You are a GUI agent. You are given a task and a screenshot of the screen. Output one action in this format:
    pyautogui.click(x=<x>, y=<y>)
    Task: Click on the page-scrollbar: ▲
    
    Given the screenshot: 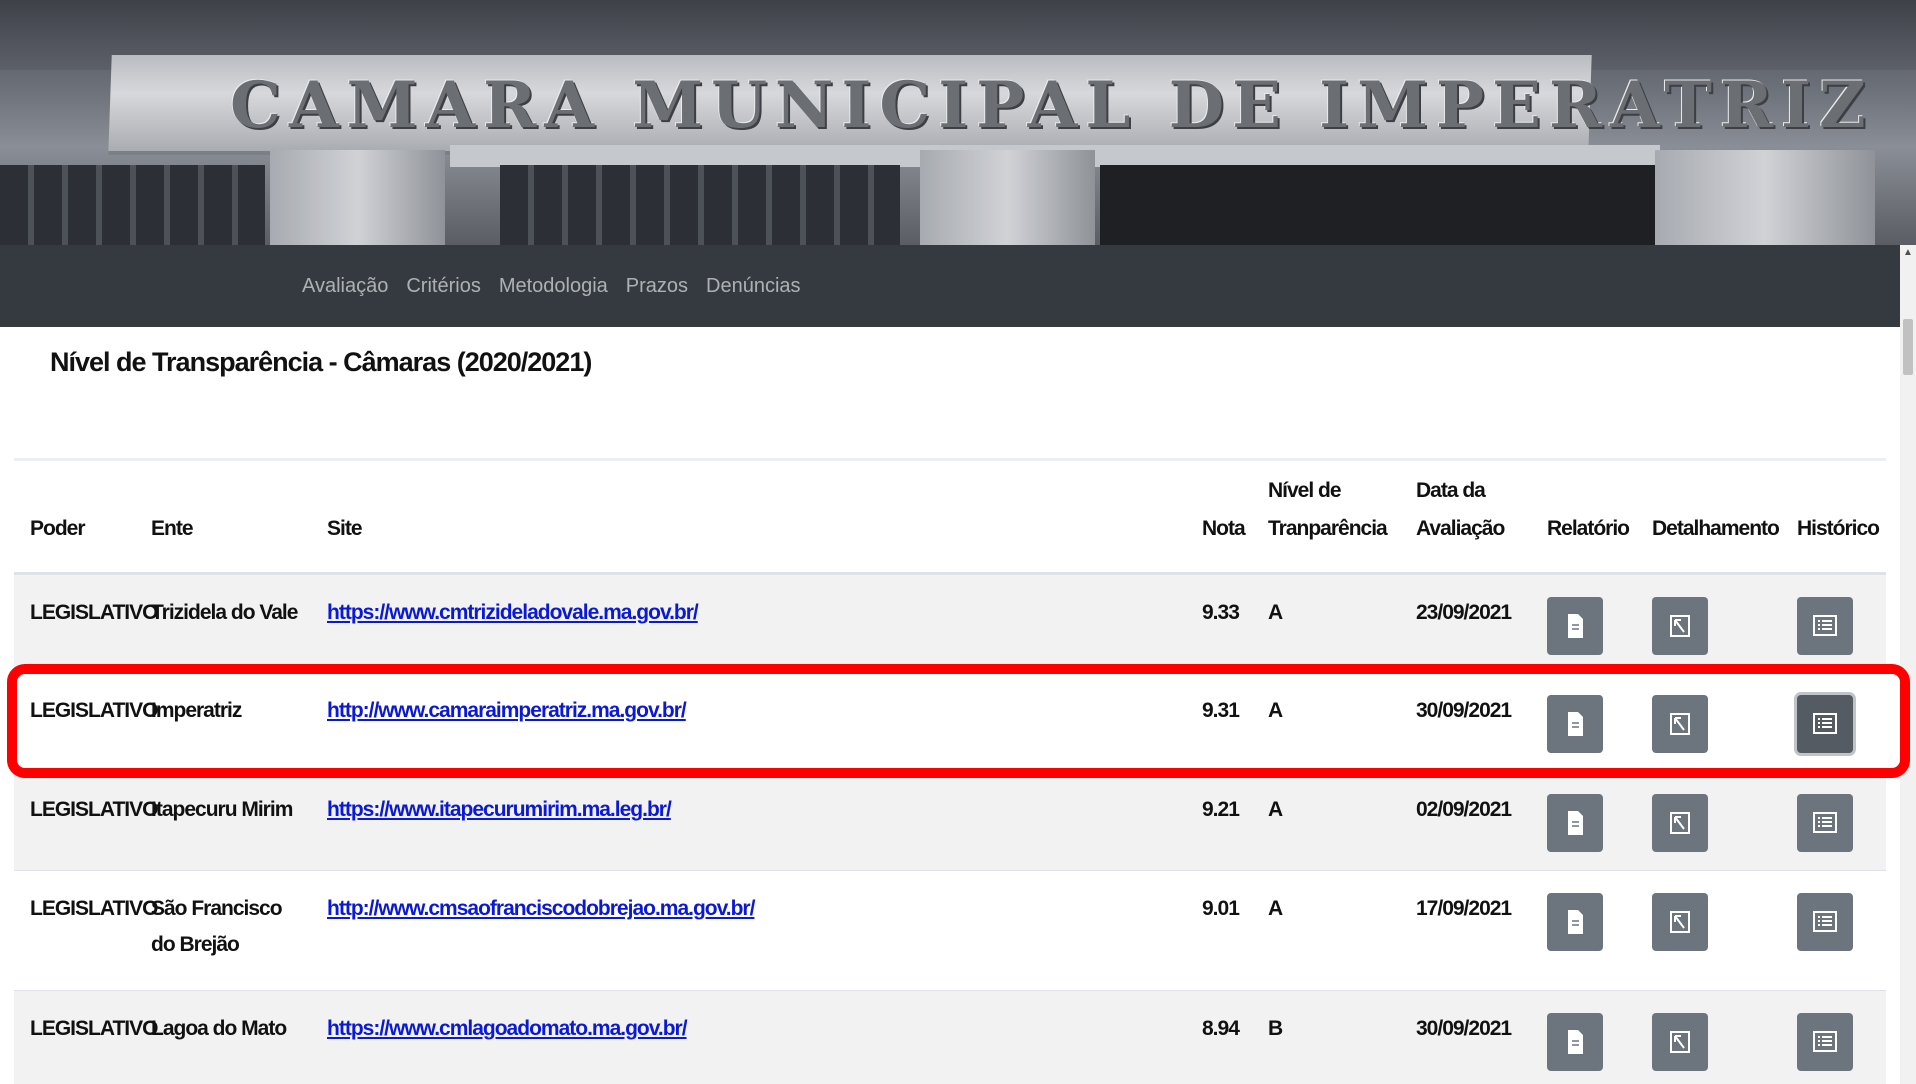 What is the action you would take?
    pyautogui.click(x=1908, y=664)
    